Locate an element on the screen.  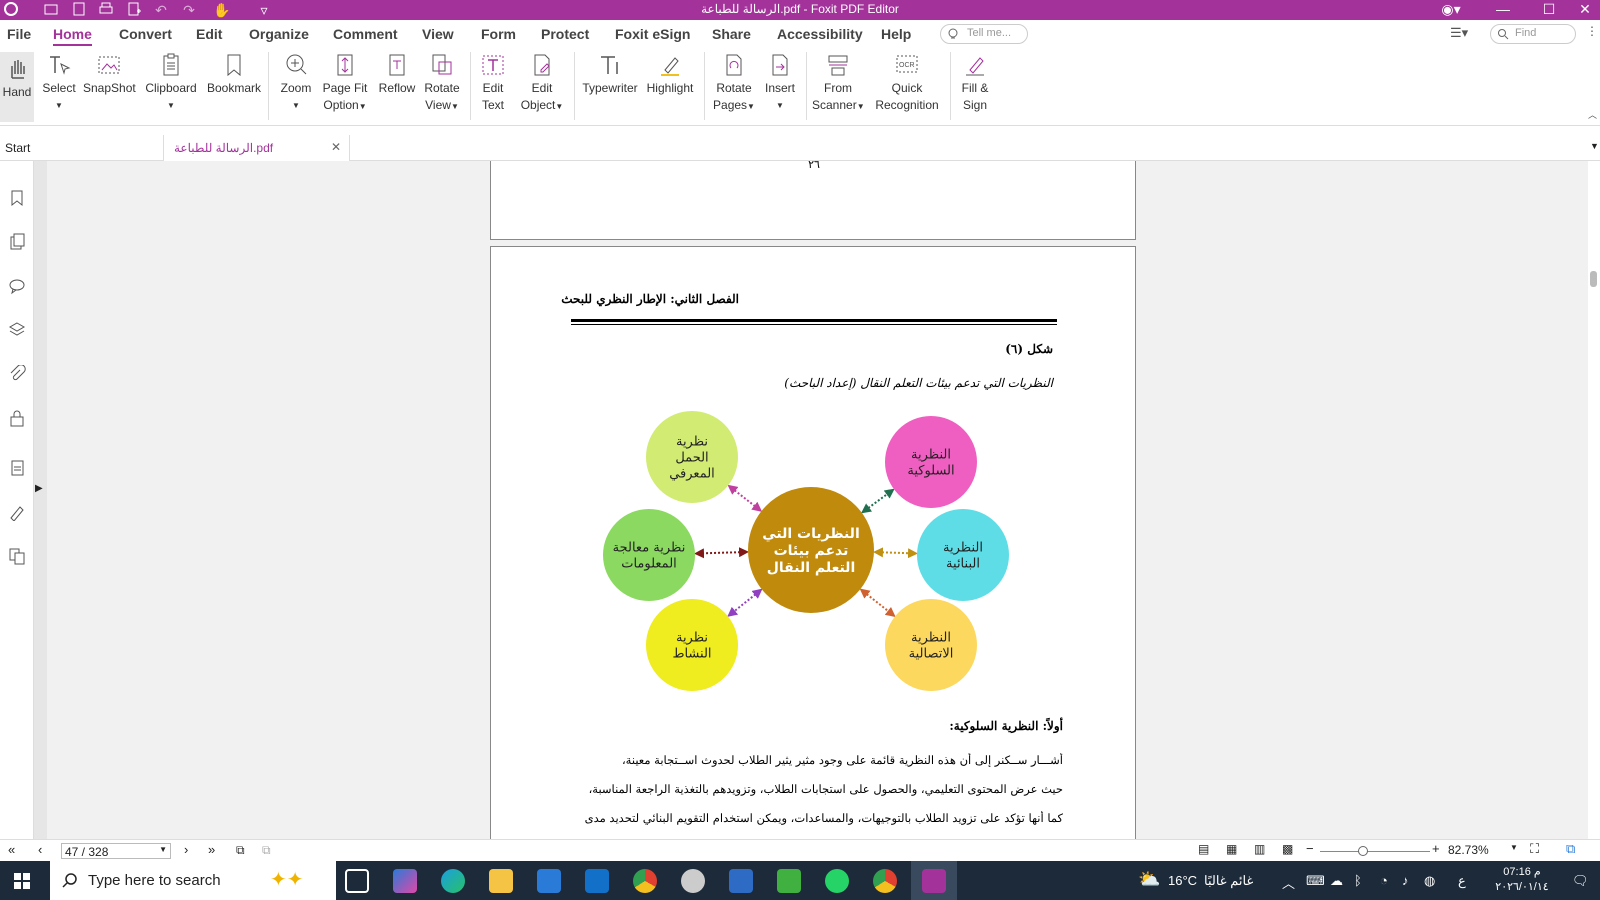
search-options-icon: ☰▾ is located at coordinates (1459, 33).